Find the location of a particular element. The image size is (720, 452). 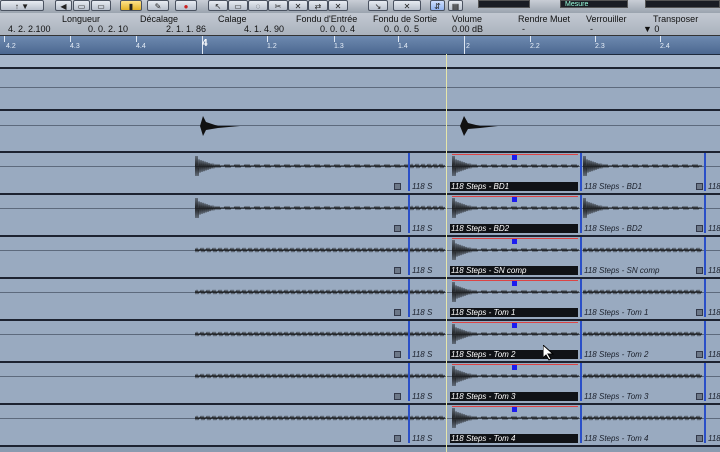

header-fade-out: Fondu de Sortie is located at coordinates (405, 19).